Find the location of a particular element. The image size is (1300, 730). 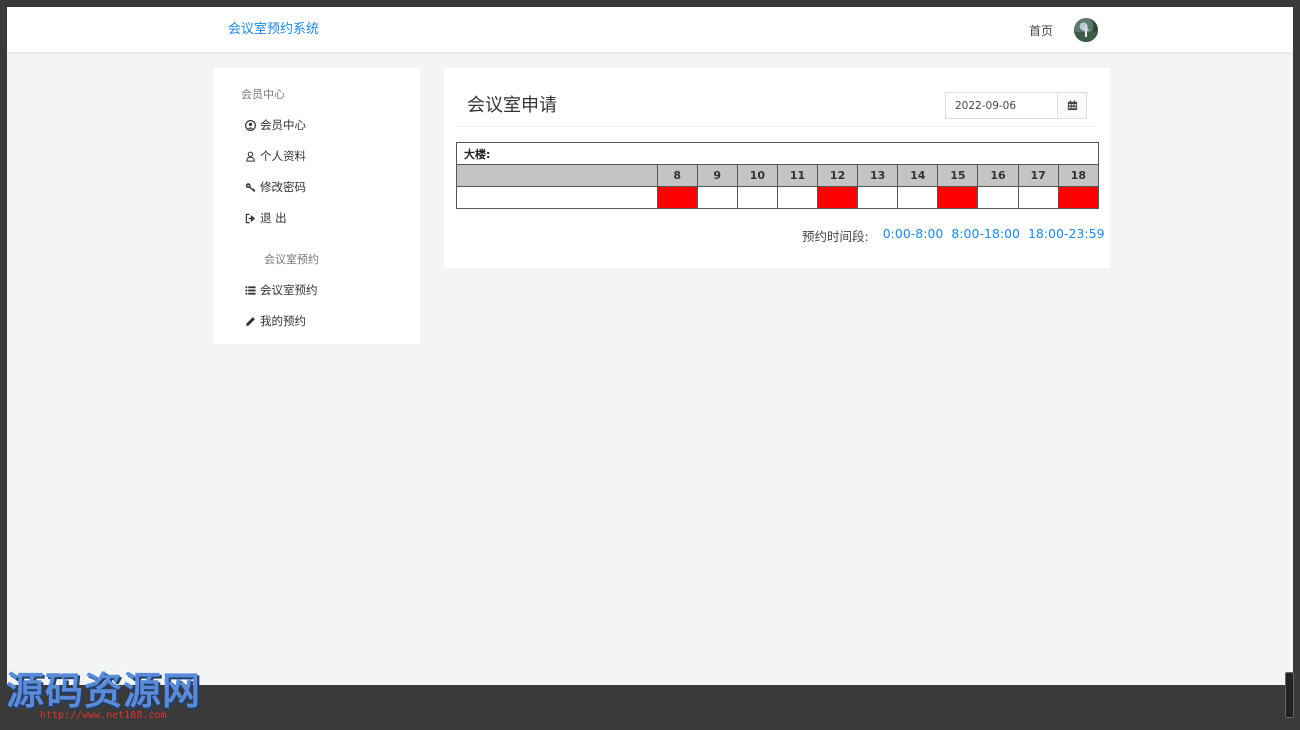

sidebar-item-my-bookings: 我的预约 is located at coordinates (275, 321).